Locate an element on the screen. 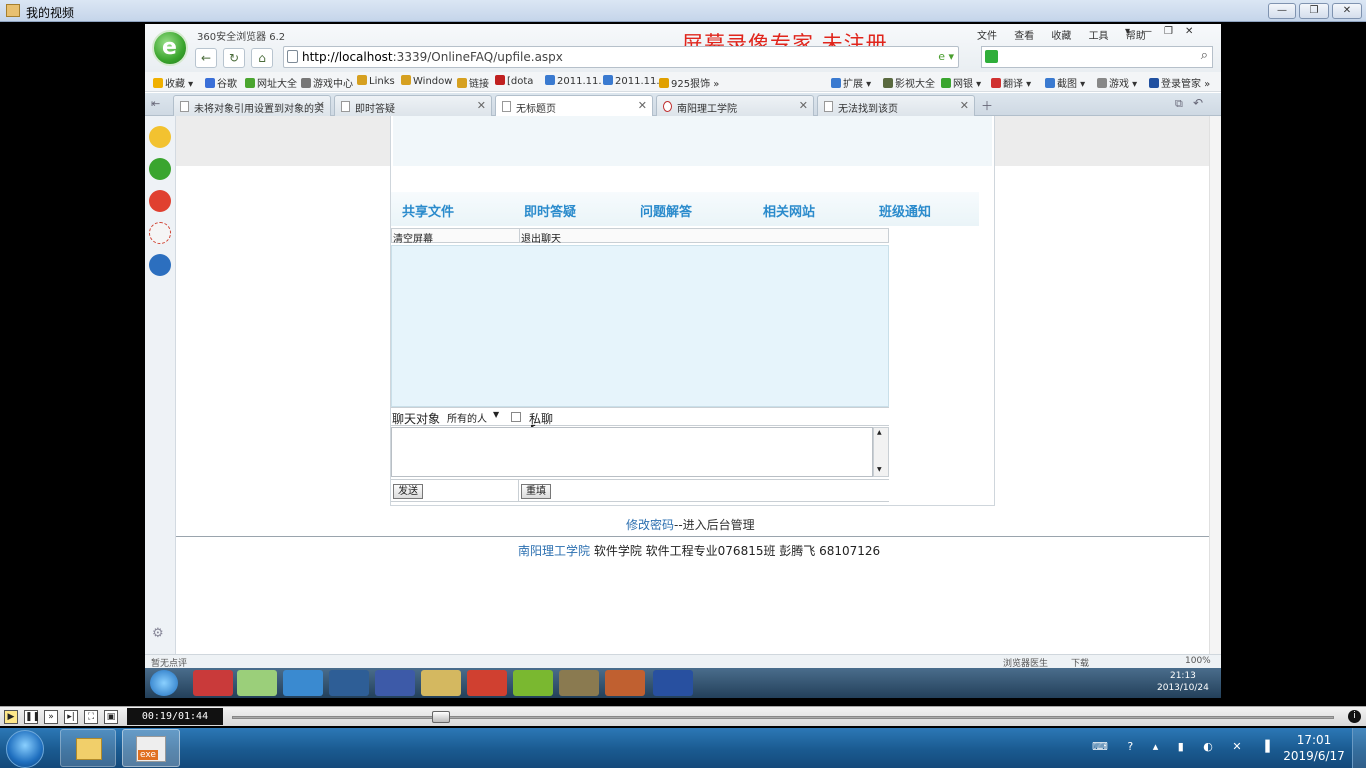 The image size is (1366, 768). folder-icon is located at coordinates (89, 749).